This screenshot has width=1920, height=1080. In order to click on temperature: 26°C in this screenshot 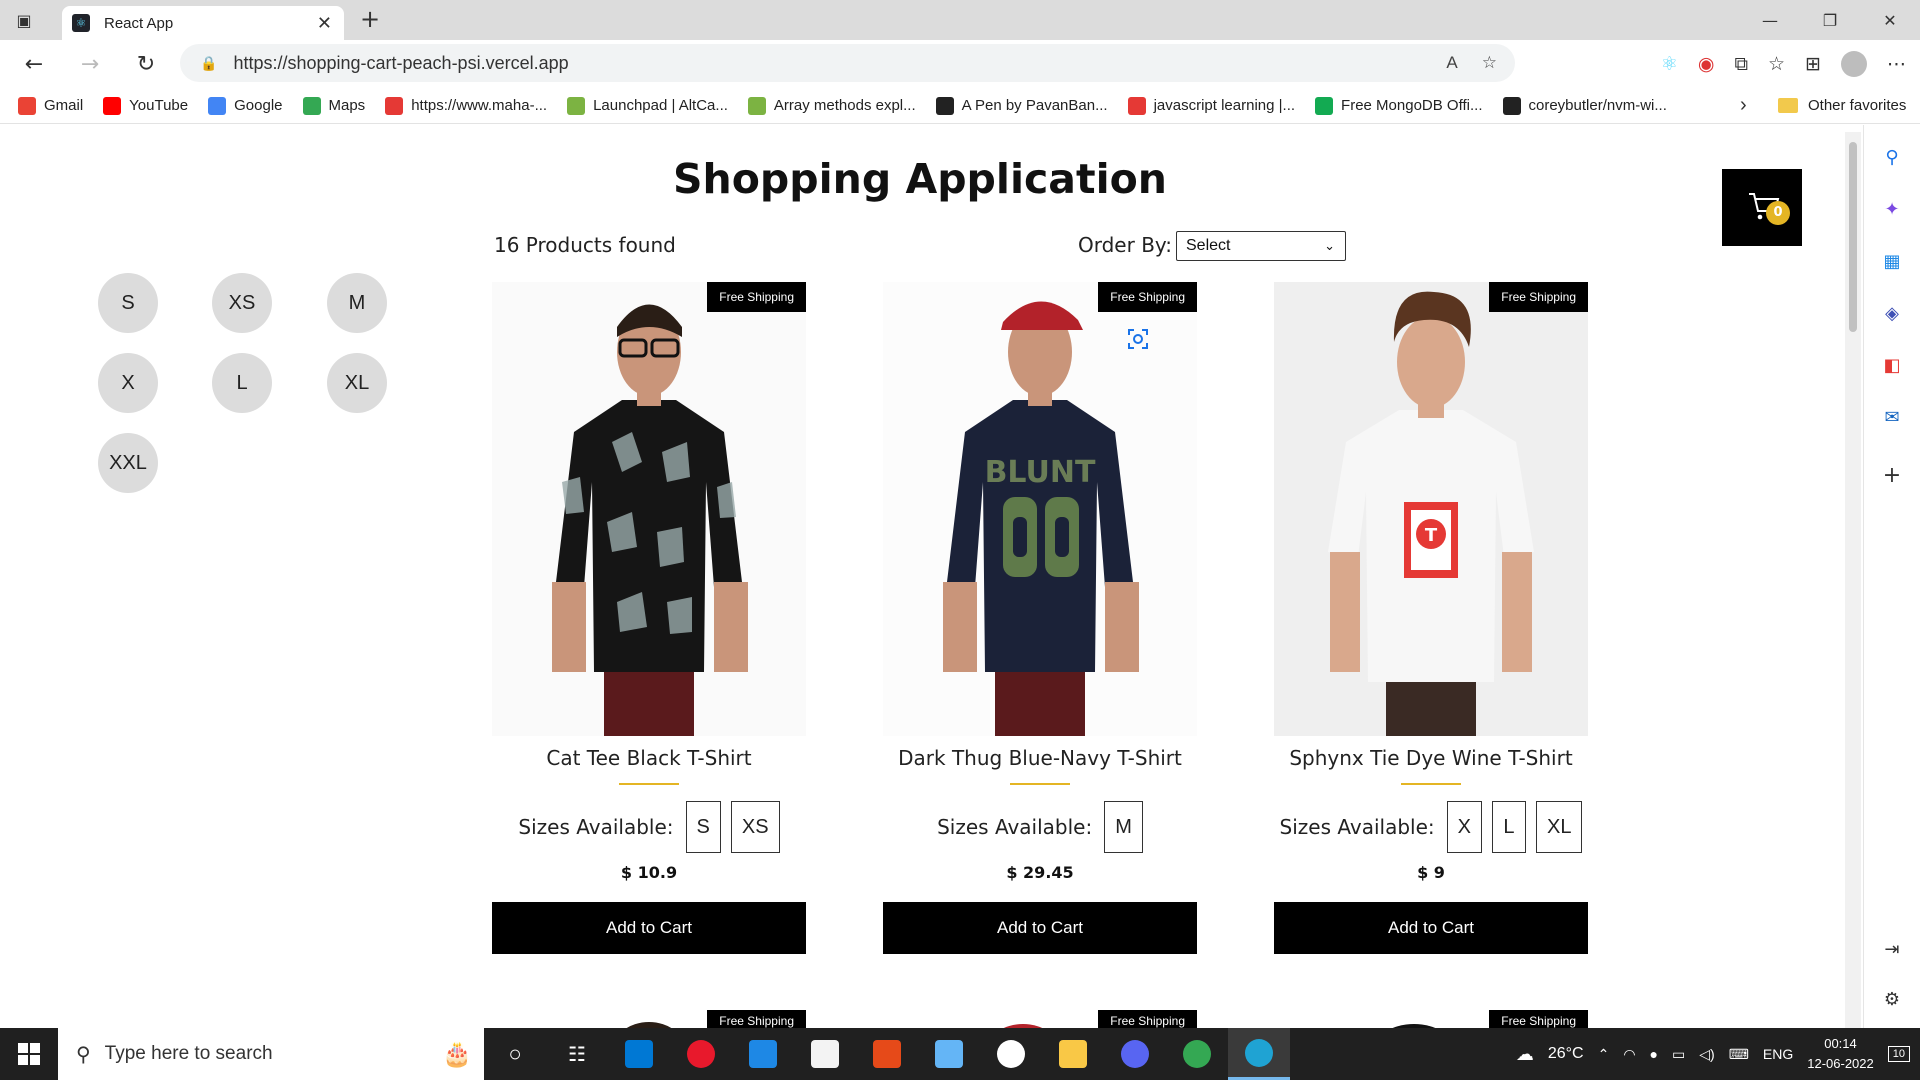, I will do `click(1566, 1054)`.